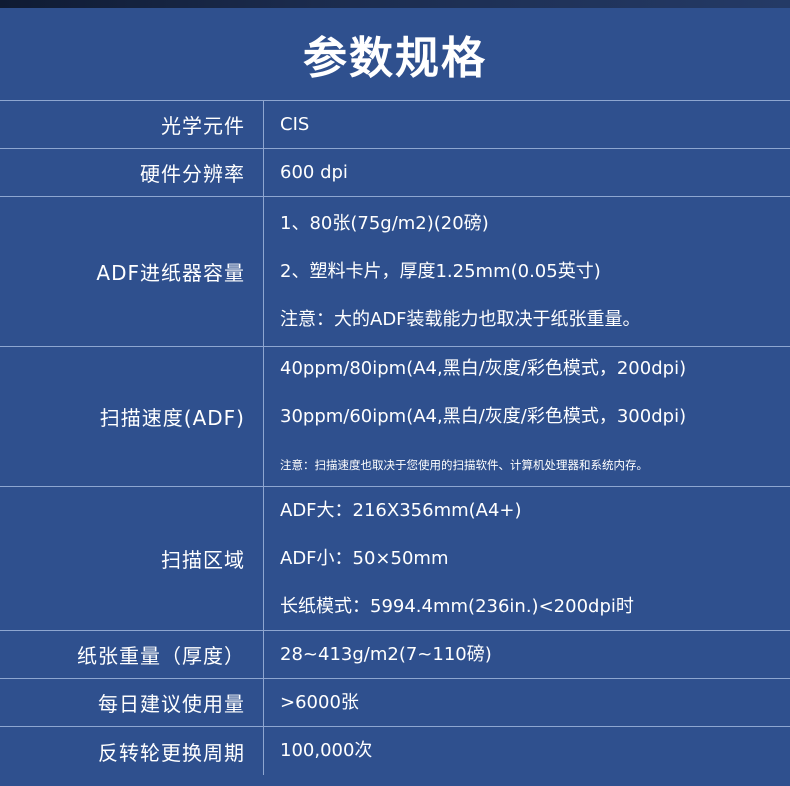  Describe the element at coordinates (314, 172) in the screenshot. I see `spec-value: 600 dpi` at that location.